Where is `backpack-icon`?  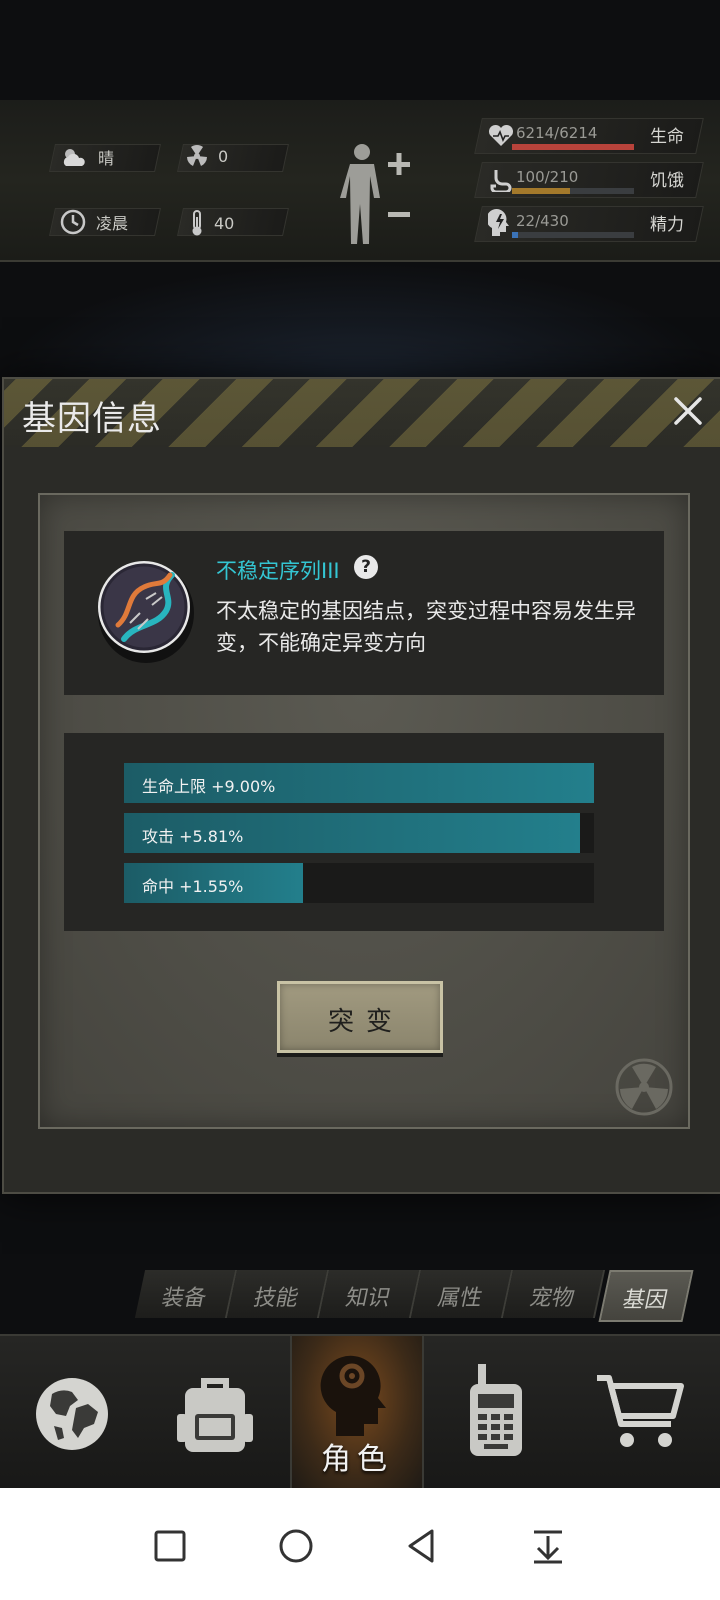
backpack-icon is located at coordinates (215, 1415).